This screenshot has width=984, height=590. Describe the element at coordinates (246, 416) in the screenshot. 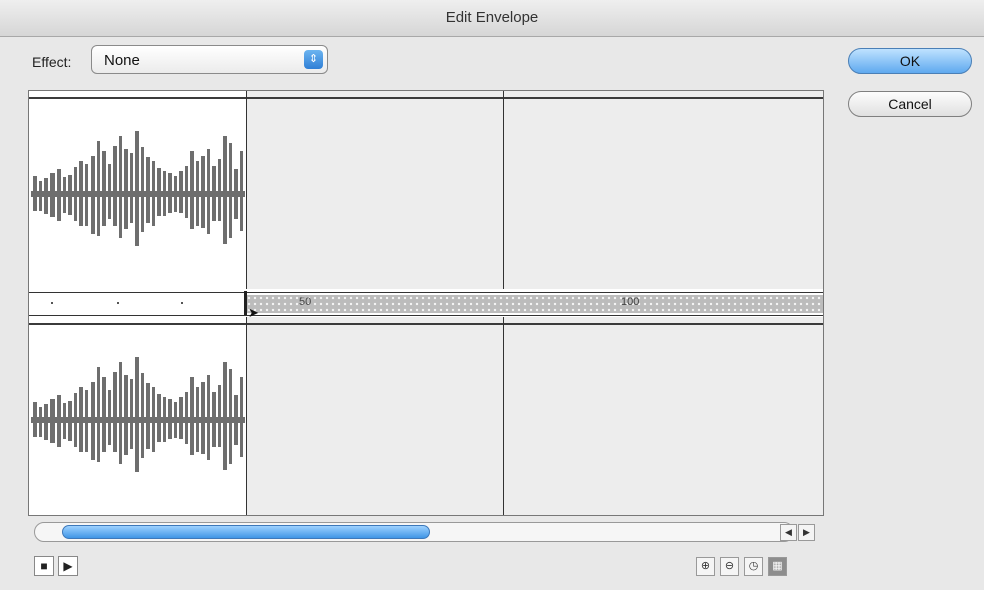

I see `sound-end-marker-bottom` at that location.